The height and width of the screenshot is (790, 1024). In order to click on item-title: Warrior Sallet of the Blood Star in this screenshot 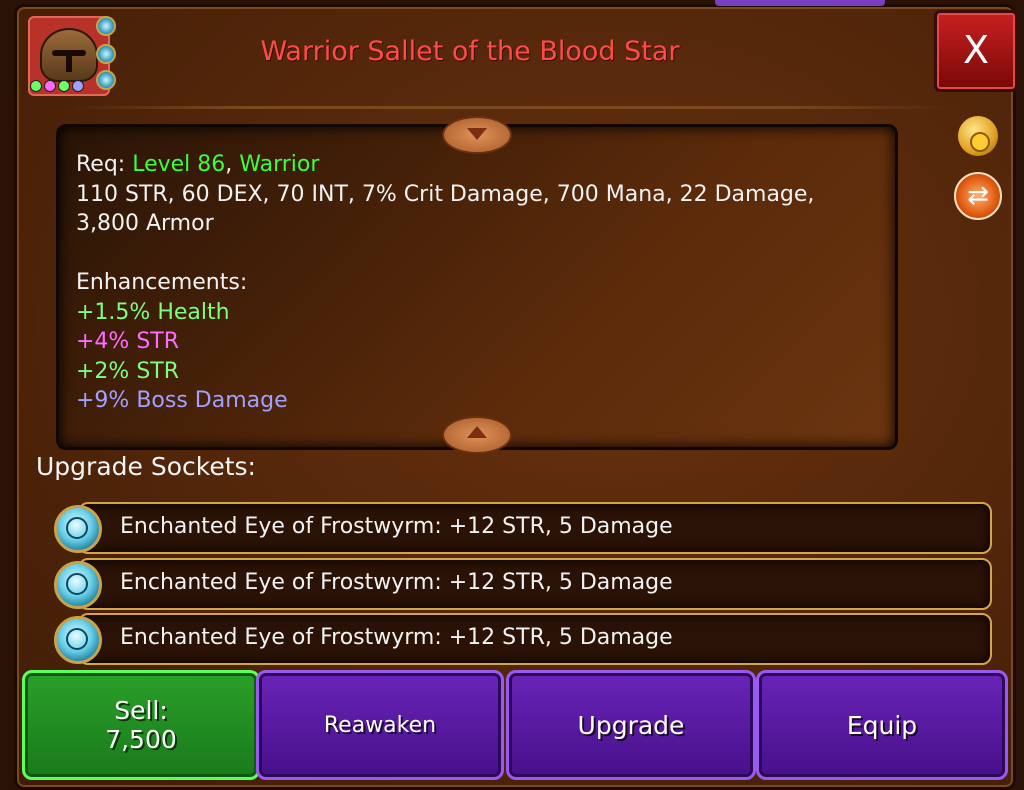, I will do `click(470, 51)`.